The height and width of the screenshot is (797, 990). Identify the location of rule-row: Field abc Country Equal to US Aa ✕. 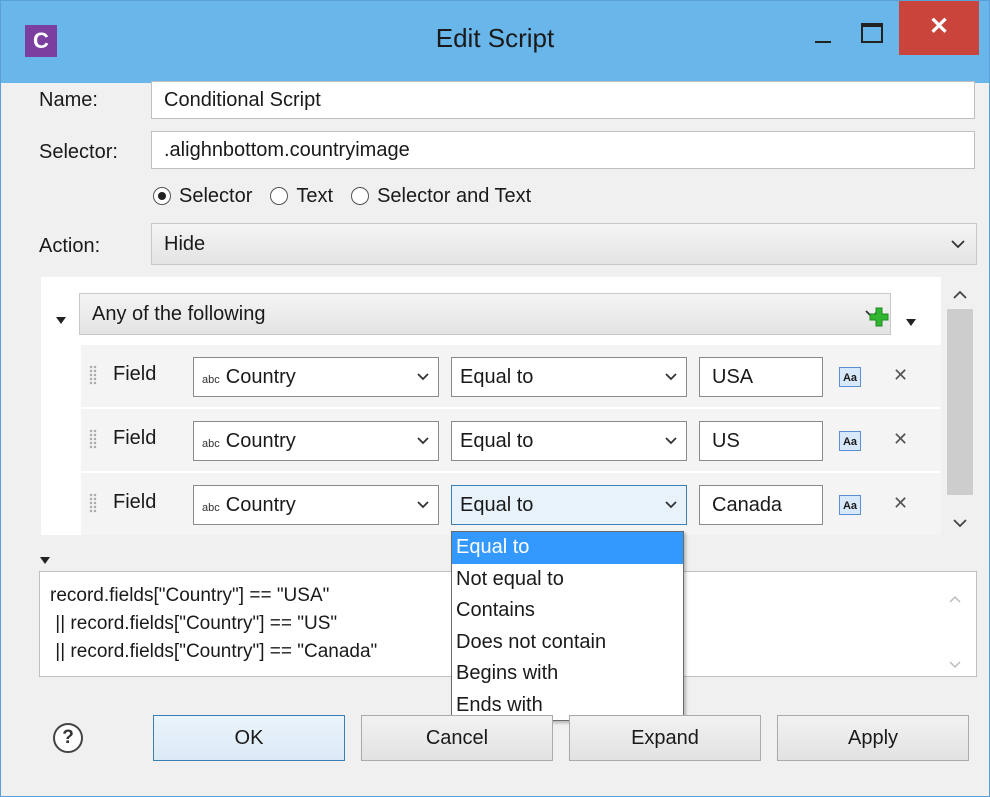
(511, 440).